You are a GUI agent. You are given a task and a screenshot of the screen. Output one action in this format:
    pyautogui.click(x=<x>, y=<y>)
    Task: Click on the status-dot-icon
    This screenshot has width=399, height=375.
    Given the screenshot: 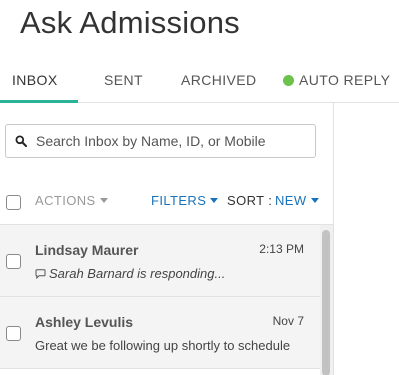 What is the action you would take?
    pyautogui.click(x=288, y=80)
    